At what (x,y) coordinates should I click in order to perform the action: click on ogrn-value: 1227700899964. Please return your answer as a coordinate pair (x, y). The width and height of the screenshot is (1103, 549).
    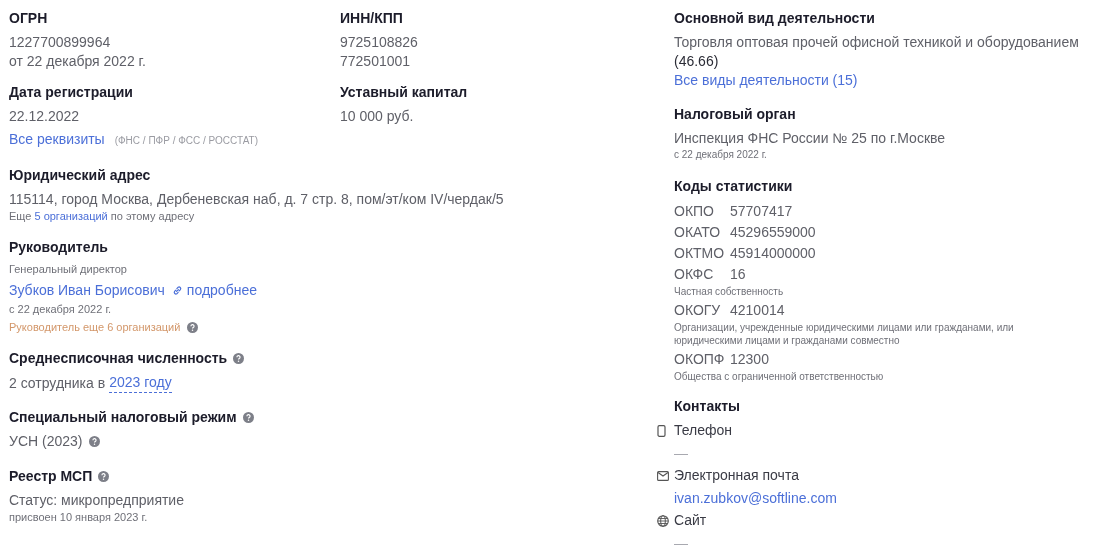
    Looking at the image, I should click on (60, 42).